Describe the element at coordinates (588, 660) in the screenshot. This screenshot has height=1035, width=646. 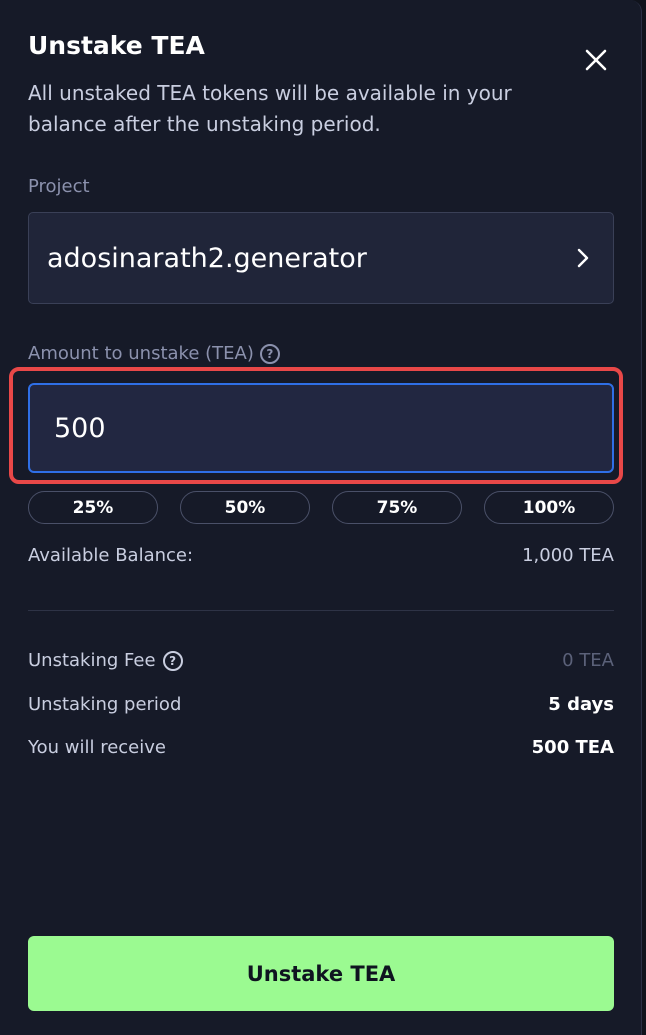
I see `unstaking-fee-value: 0 TEA` at that location.